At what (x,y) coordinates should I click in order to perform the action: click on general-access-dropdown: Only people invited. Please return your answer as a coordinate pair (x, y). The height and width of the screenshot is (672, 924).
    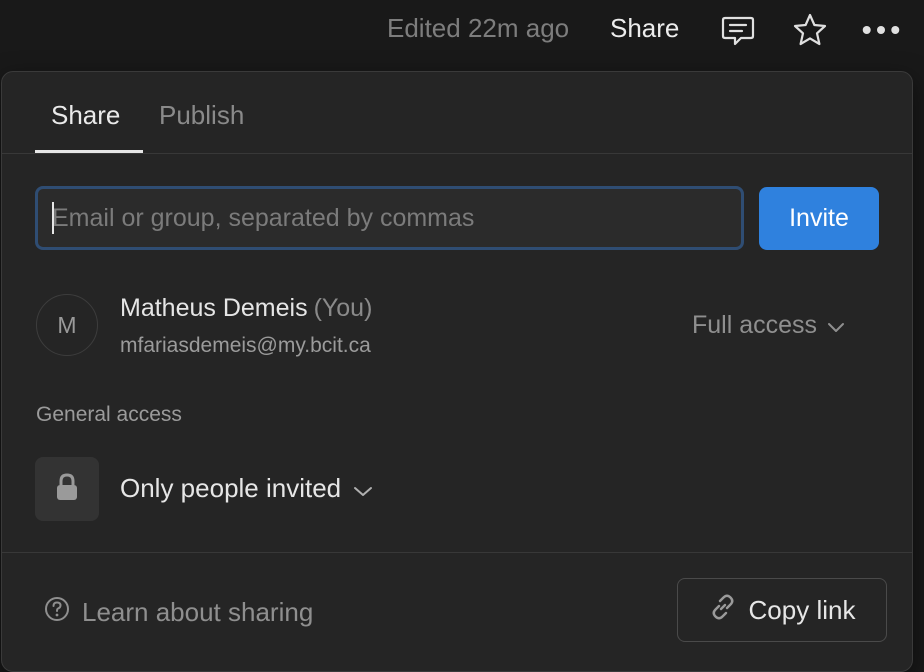
    Looking at the image, I should click on (246, 488).